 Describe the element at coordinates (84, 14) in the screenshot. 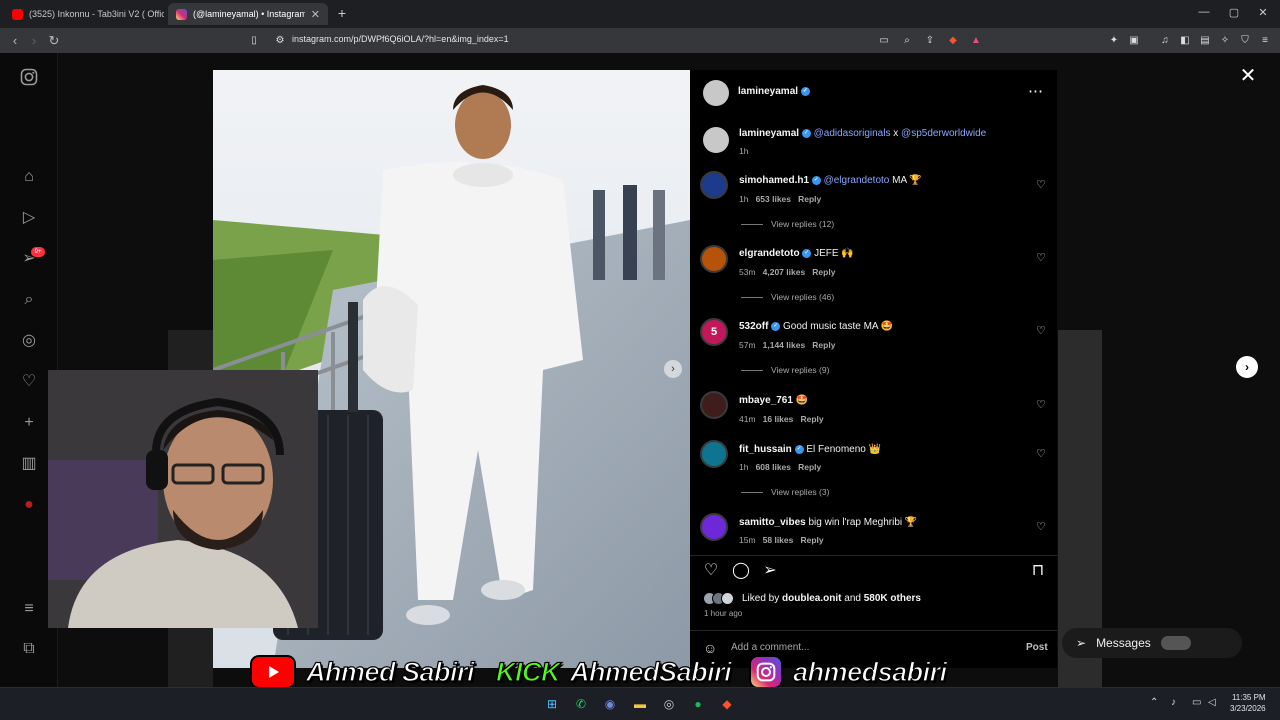

I see `tab-youtube: (3525) Inkonnu - Tab3ini V2 ( Officiel` at that location.